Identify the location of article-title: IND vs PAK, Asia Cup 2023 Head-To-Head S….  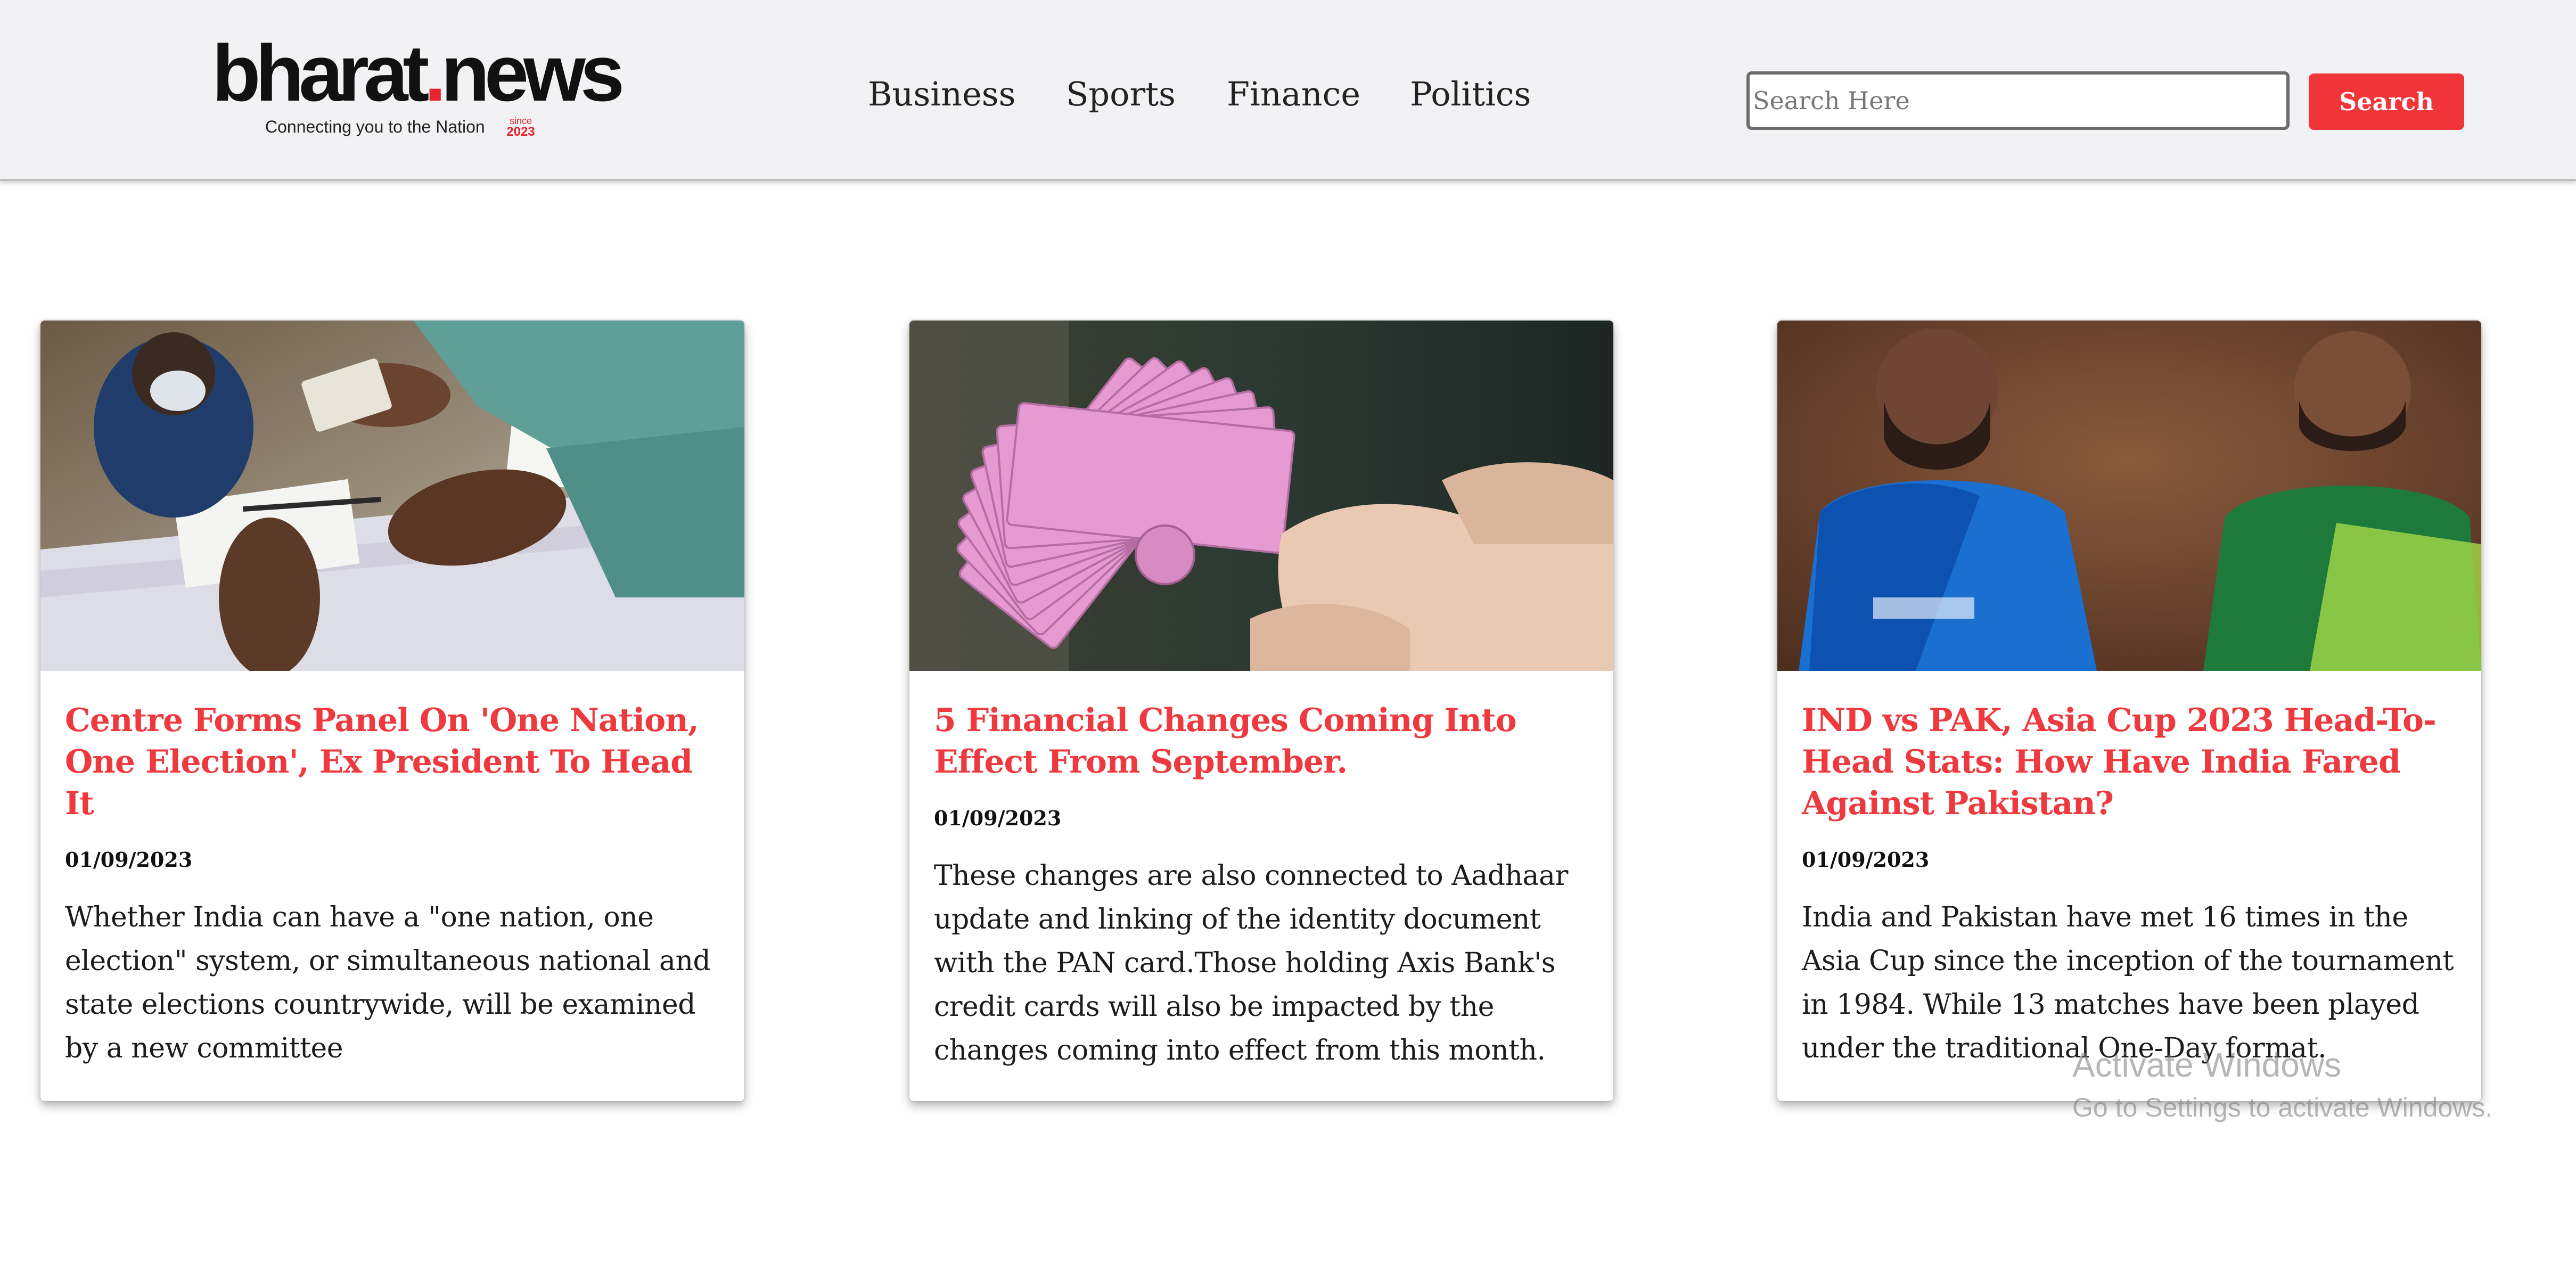
(2132, 762).